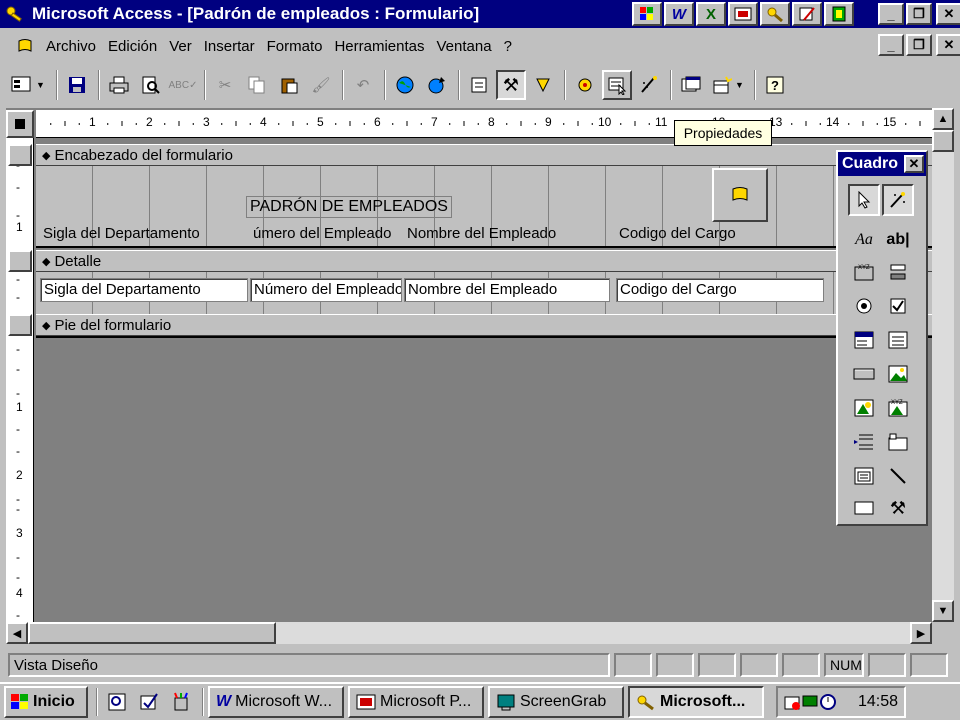 This screenshot has height=720, width=960. Describe the element at coordinates (864, 408) in the screenshot. I see `unbound-object-icon` at that location.